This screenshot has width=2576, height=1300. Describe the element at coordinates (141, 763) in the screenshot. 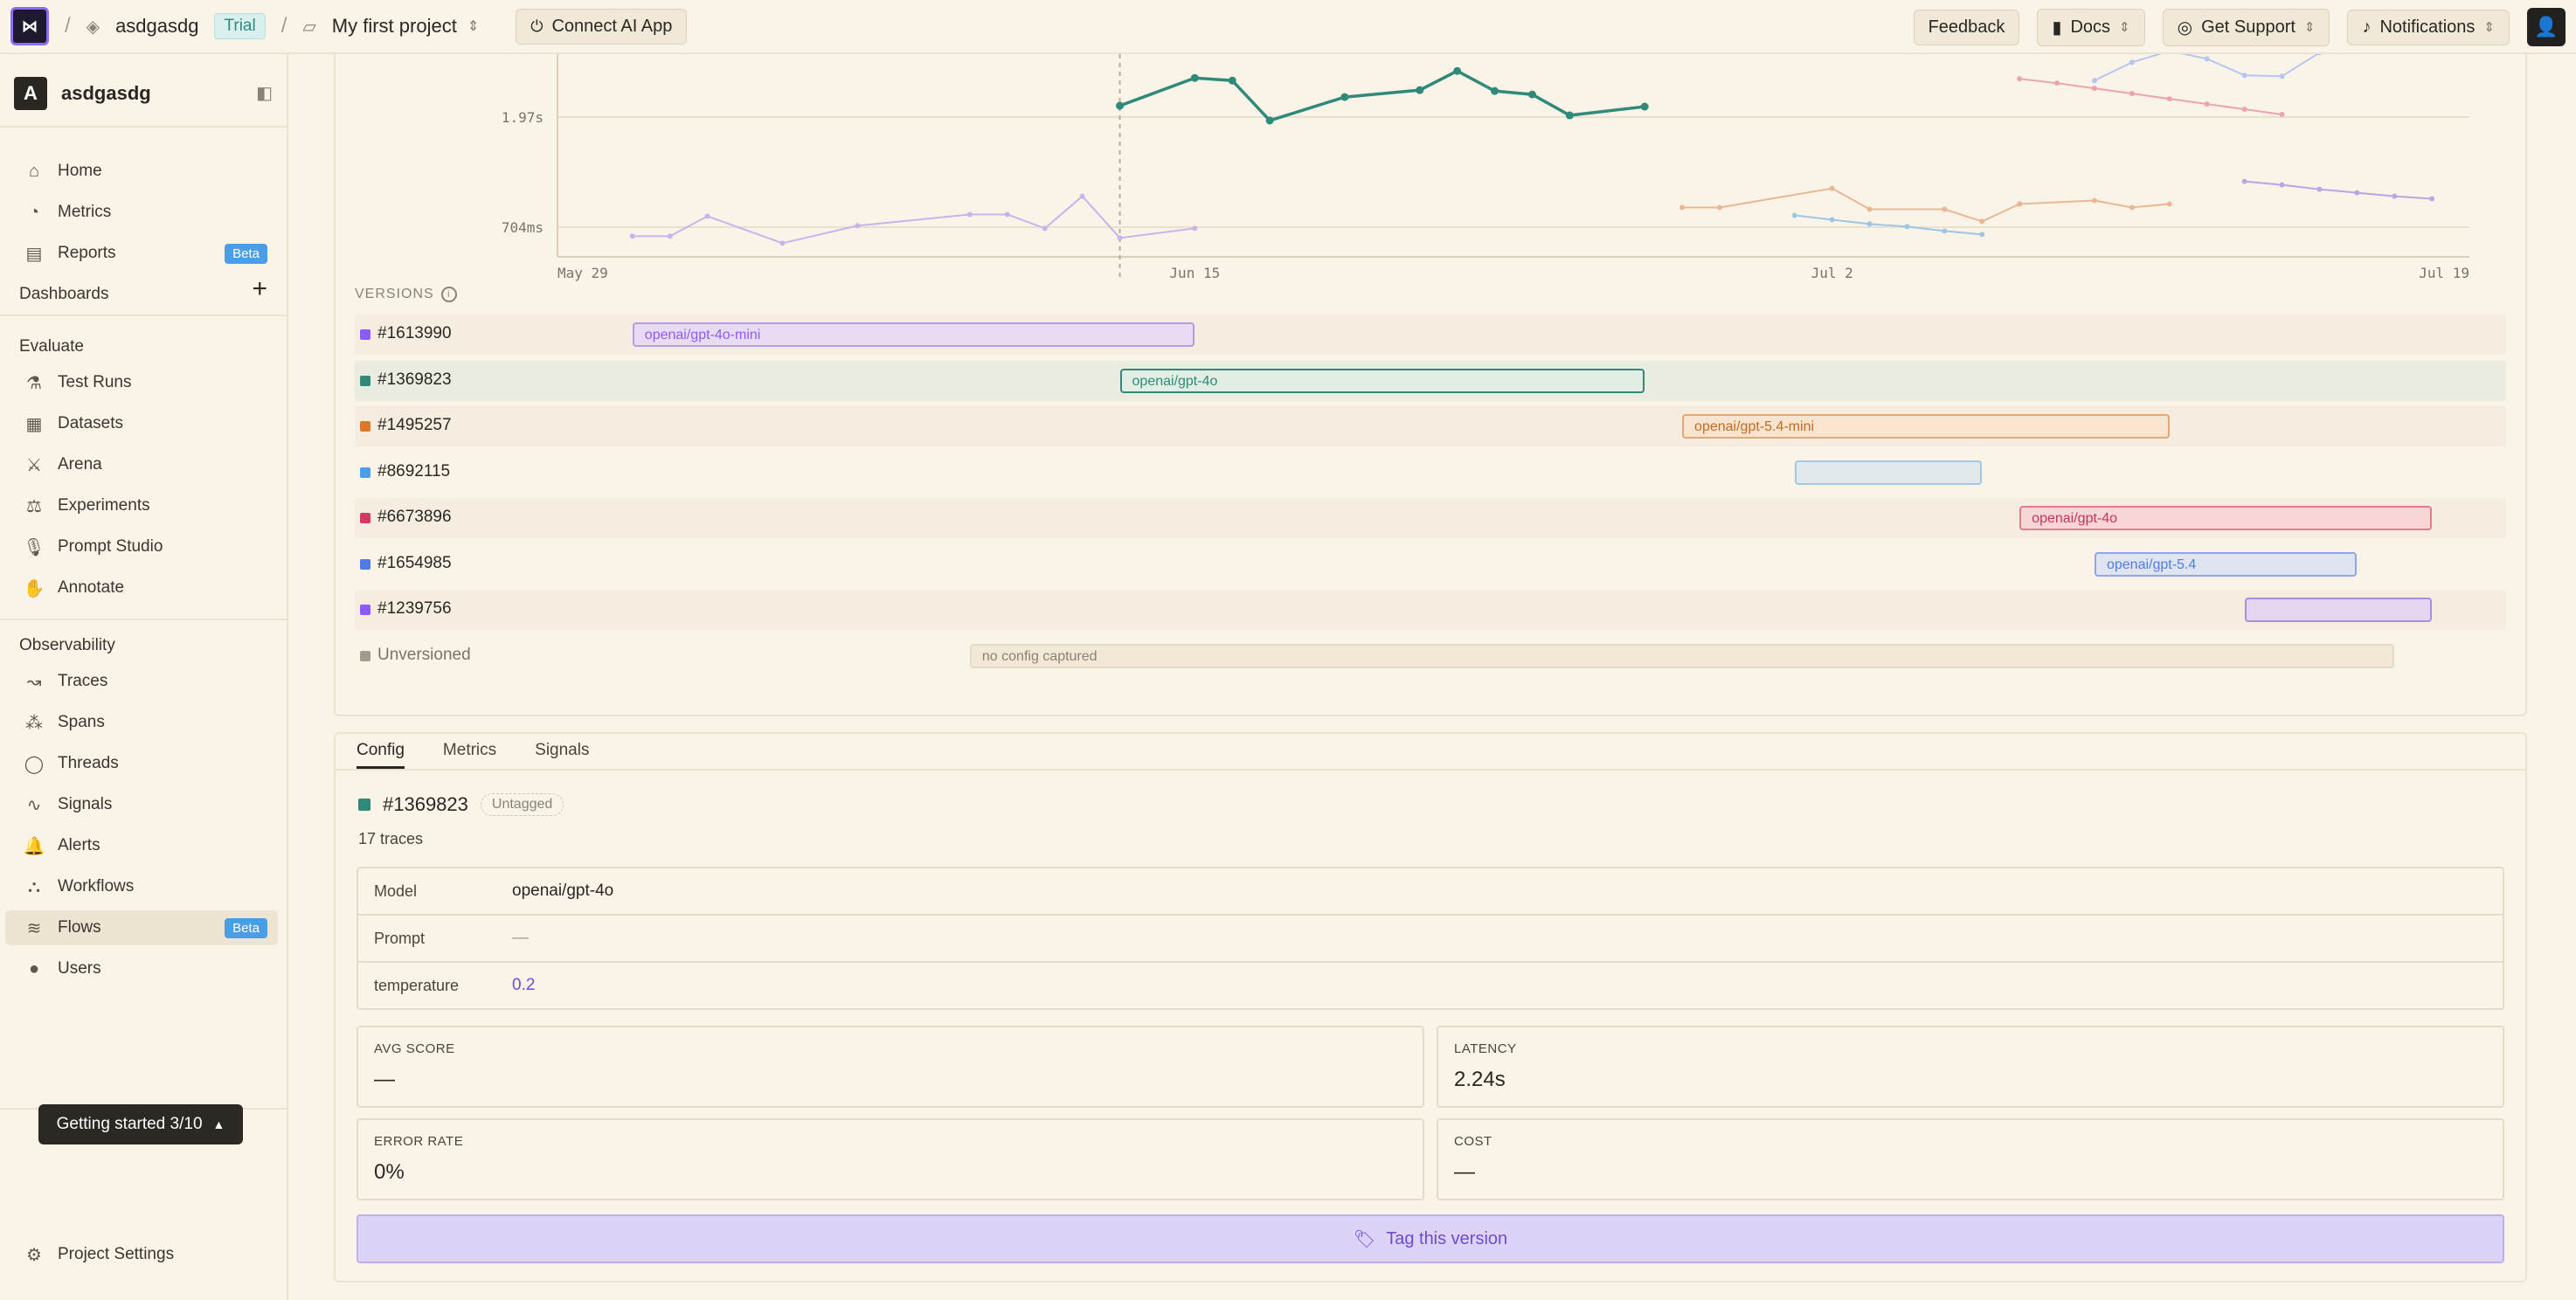

I see `sidebar-item-threads: ◯ Threads` at that location.